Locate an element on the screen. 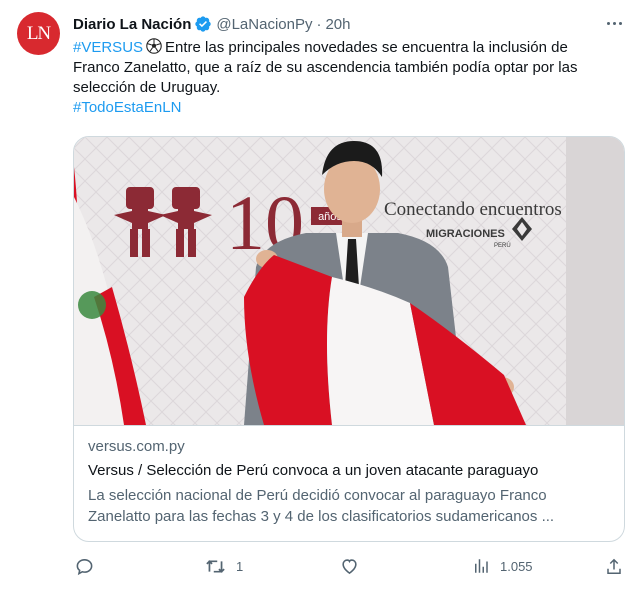 Image resolution: width=640 pixels, height=590 pixels. tweet-header: Diario La Nación @LaNacionPy · 20h is located at coordinates (212, 24).